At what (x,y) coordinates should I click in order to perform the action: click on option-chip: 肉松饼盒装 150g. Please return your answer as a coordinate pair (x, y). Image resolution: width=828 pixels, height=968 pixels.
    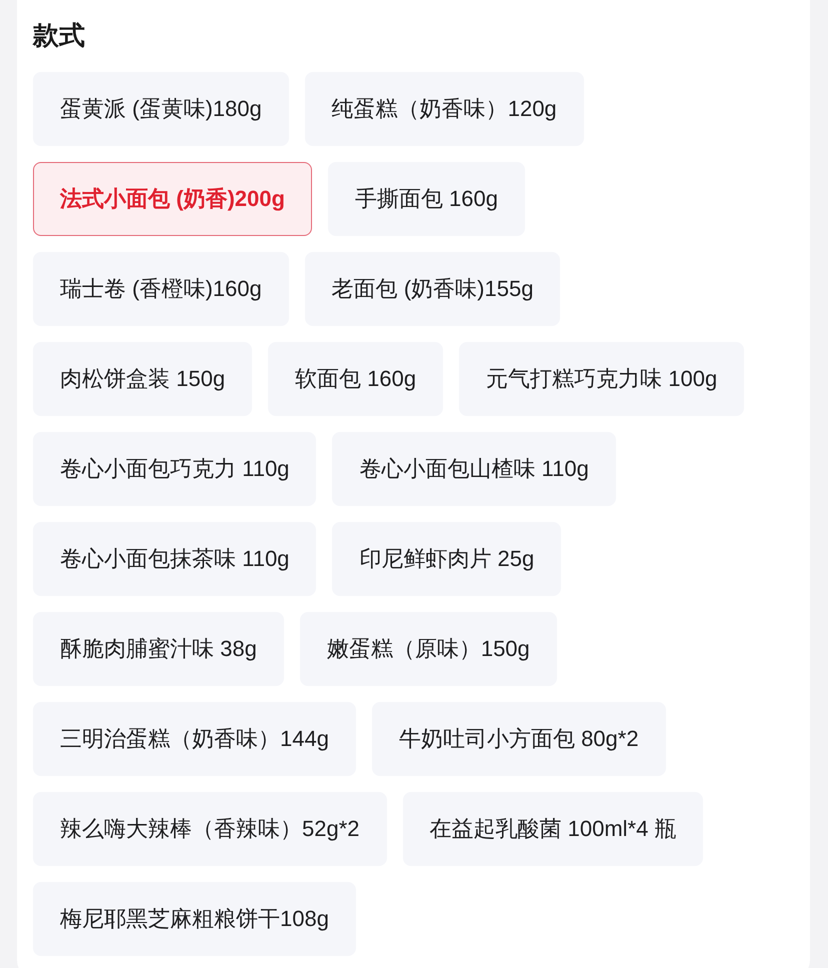
    Looking at the image, I should click on (142, 379).